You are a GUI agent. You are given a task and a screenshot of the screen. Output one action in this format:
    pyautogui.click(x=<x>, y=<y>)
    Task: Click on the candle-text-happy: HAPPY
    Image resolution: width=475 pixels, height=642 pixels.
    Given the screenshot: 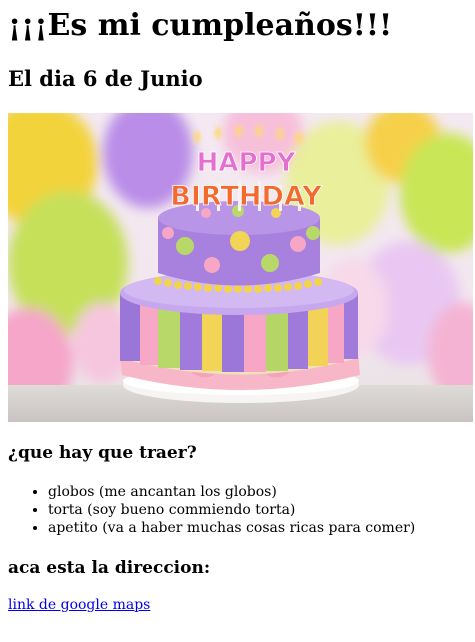 What is the action you would take?
    pyautogui.click(x=247, y=163)
    